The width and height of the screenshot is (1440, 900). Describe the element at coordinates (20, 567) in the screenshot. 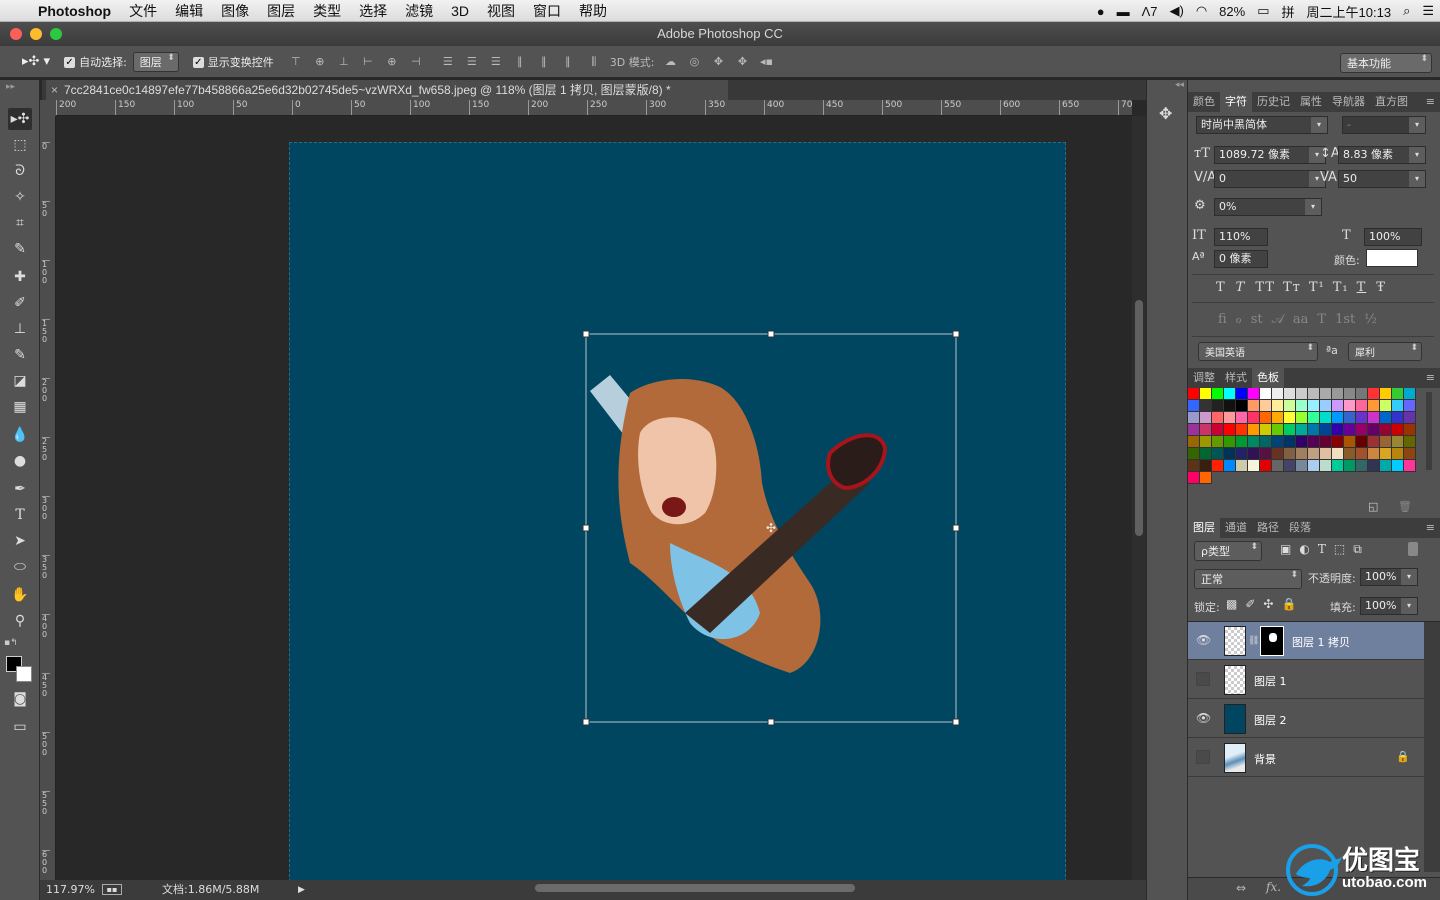

I see `ellipse-tool-icon: ⬭` at that location.